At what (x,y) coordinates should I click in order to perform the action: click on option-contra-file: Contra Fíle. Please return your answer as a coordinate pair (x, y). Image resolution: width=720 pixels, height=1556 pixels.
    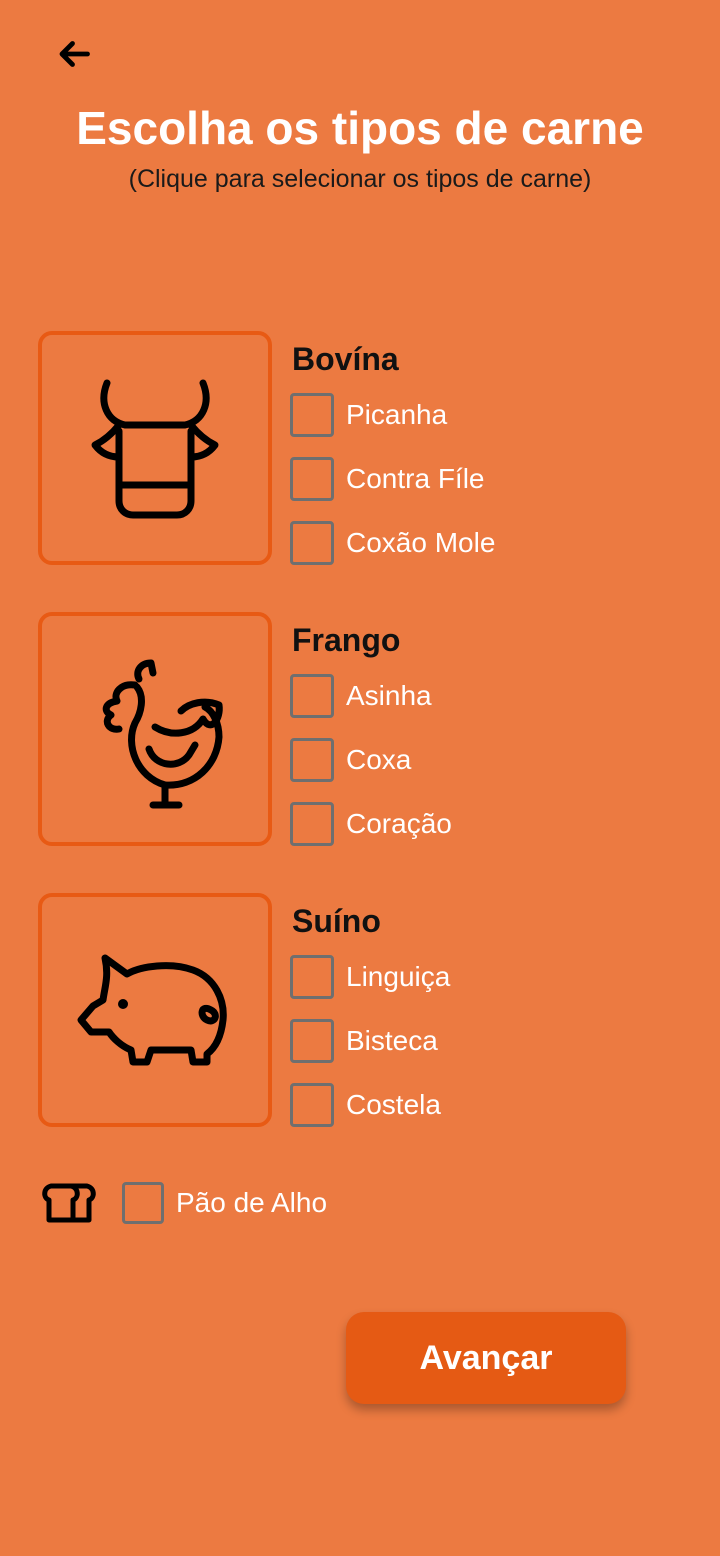
    Looking at the image, I should click on (387, 479).